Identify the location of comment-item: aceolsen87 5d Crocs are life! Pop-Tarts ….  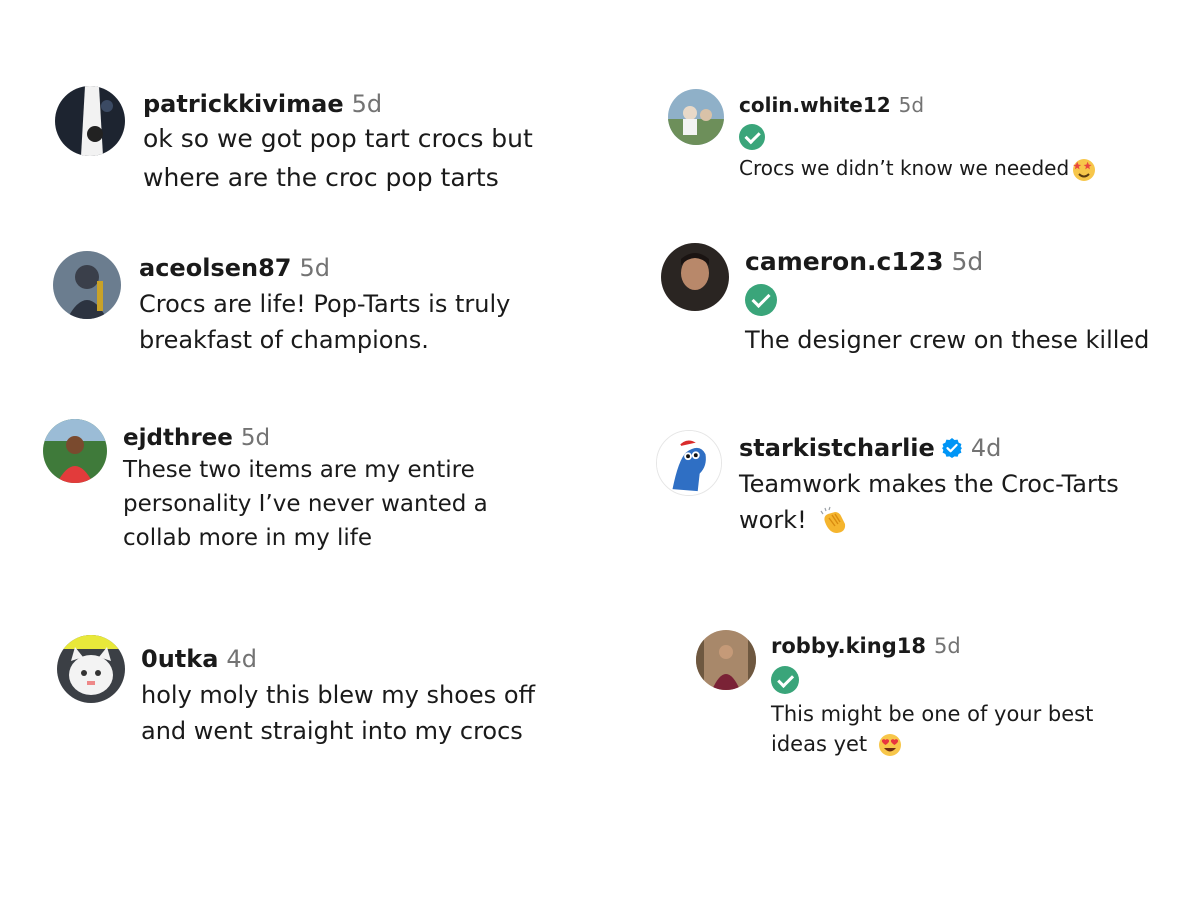
(281, 302).